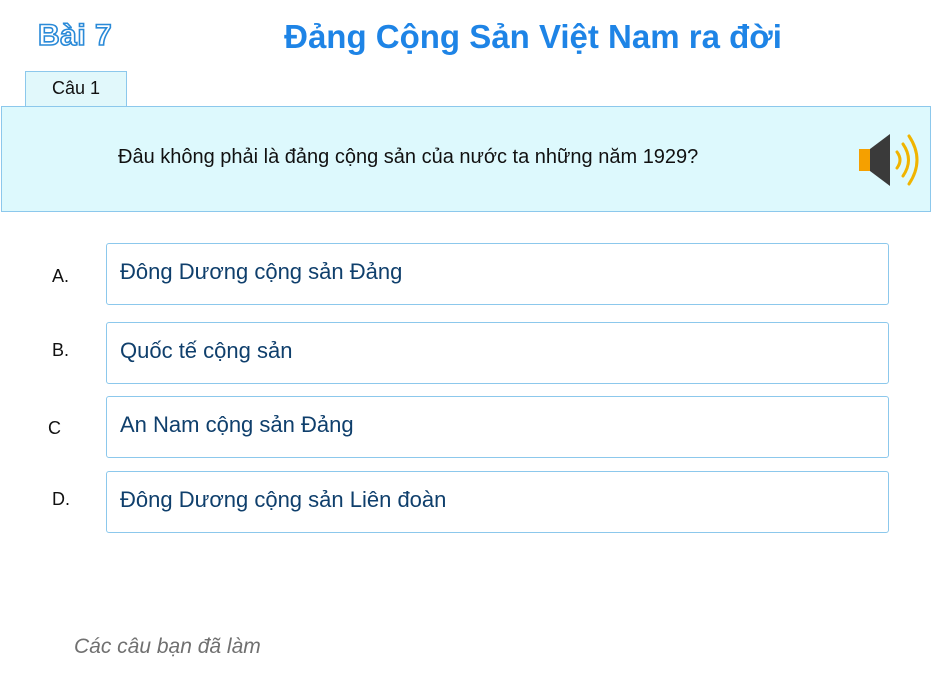  I want to click on answer-option-c: An Nam cộng sản Đảng, so click(497, 427).